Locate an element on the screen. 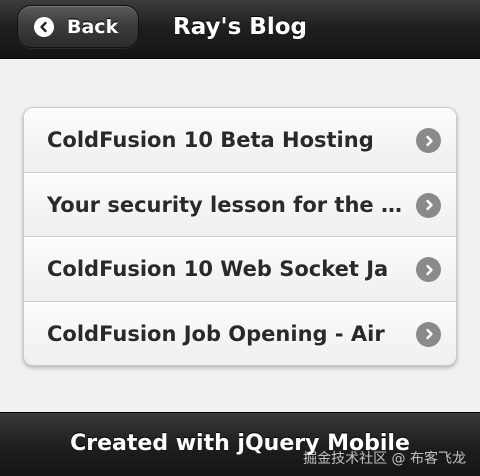 This screenshot has width=480, height=476. watermark: 掘金技术社区 @ 布客飞龙 is located at coordinates (384, 459).